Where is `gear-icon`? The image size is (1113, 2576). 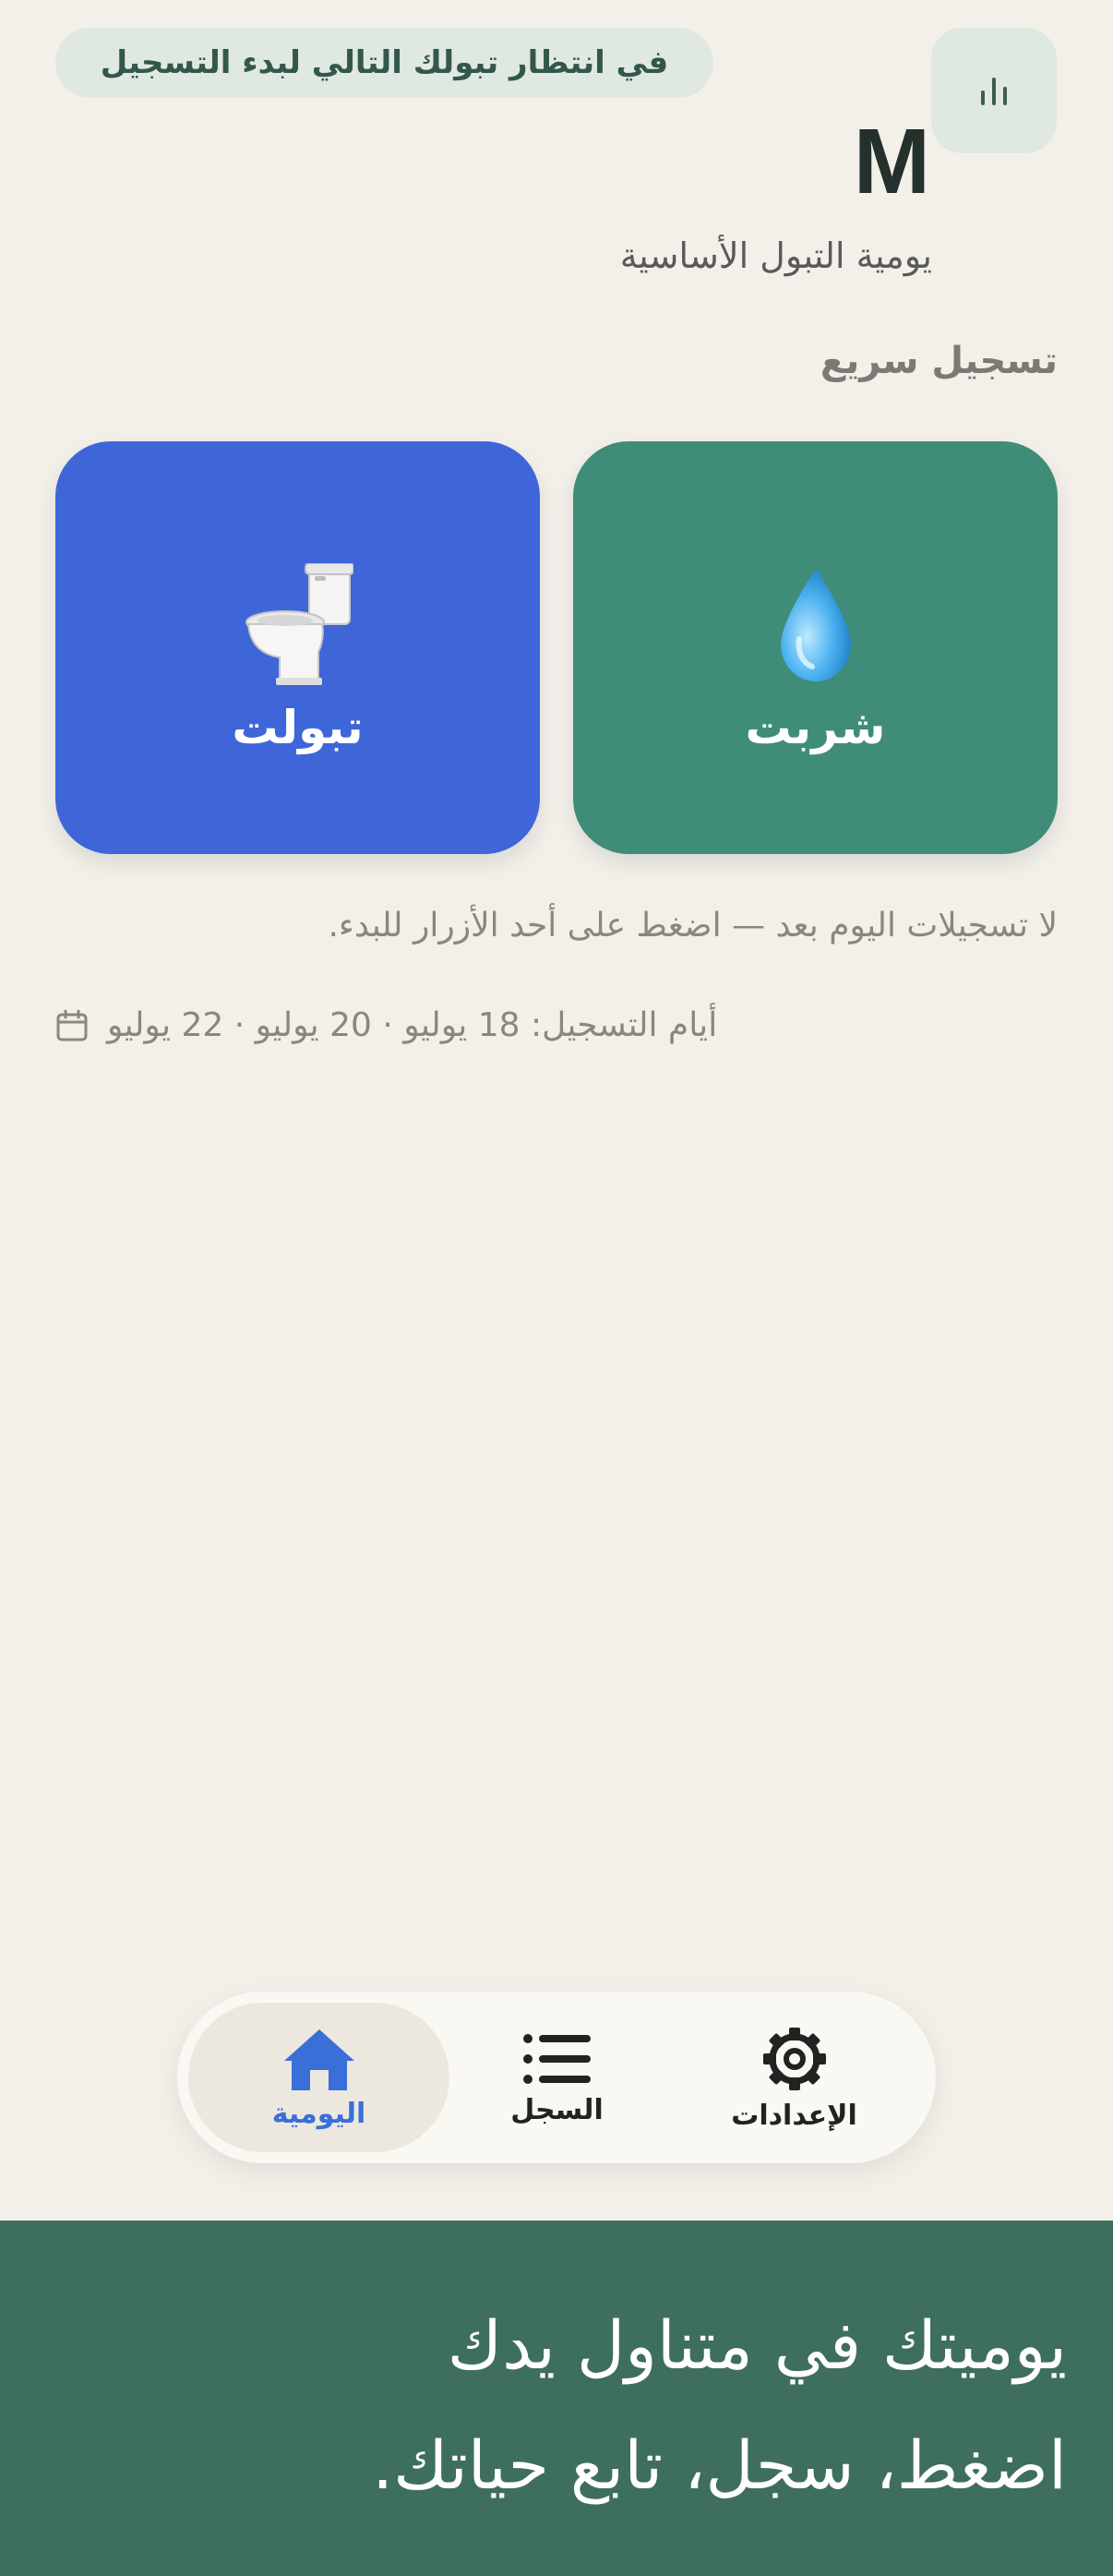
gear-icon is located at coordinates (794, 2058).